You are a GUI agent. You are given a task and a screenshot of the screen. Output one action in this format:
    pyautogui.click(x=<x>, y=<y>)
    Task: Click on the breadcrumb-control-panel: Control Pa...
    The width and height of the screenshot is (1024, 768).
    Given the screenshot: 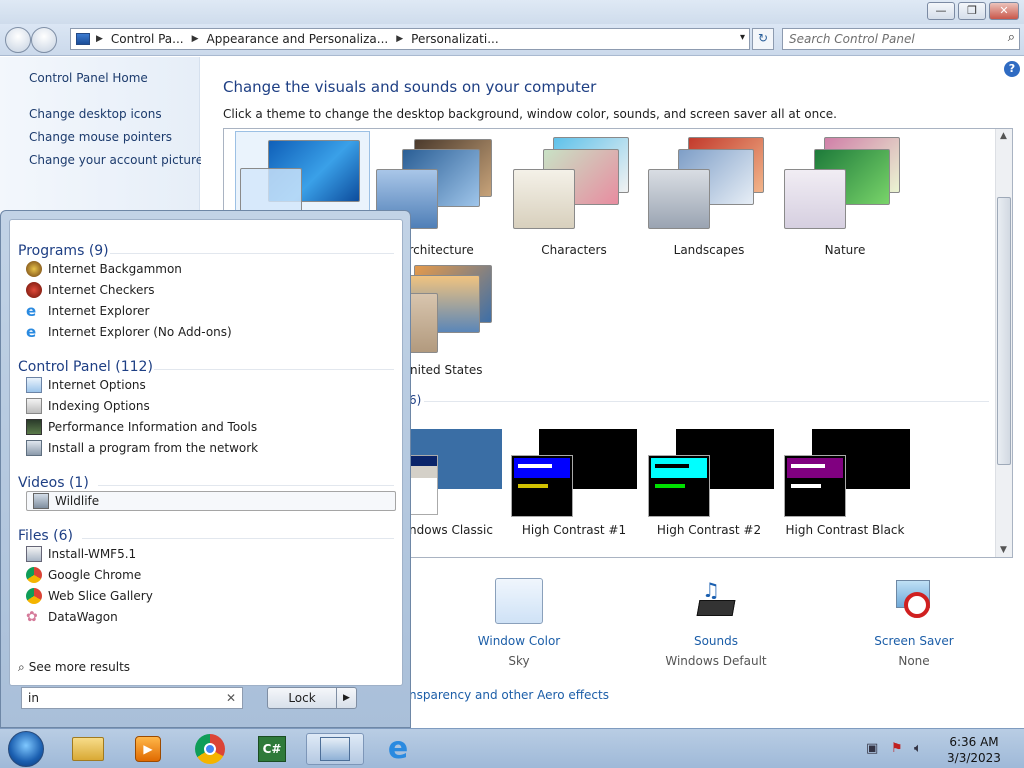 What is the action you would take?
    pyautogui.click(x=147, y=39)
    